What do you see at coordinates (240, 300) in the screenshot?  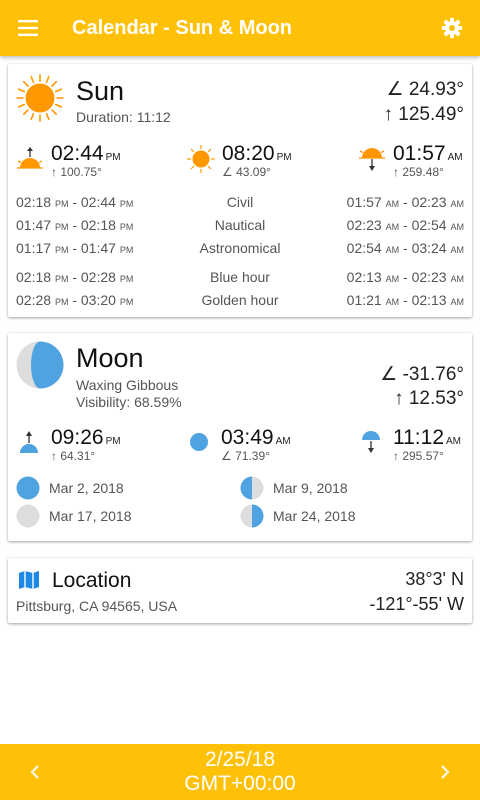 I see `golden-hour-label: Golden hour` at bounding box center [240, 300].